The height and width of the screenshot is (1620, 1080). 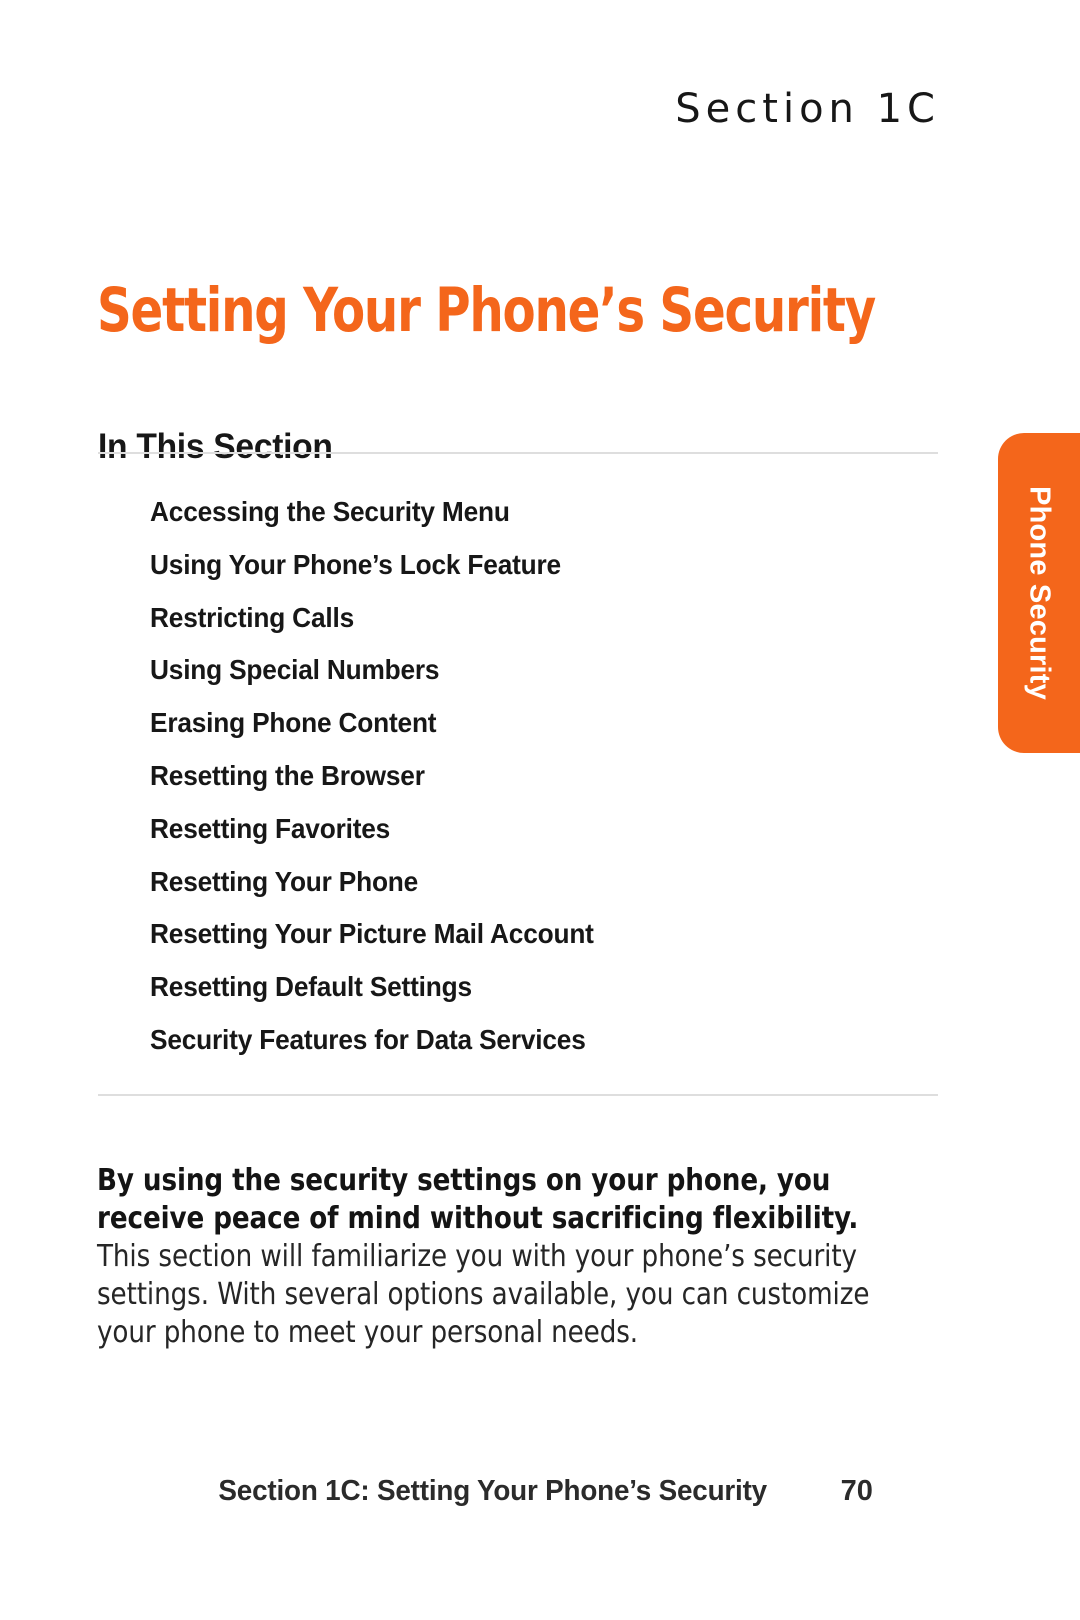 What do you see at coordinates (856, 1491) in the screenshot?
I see `footer-page-number: 70` at bounding box center [856, 1491].